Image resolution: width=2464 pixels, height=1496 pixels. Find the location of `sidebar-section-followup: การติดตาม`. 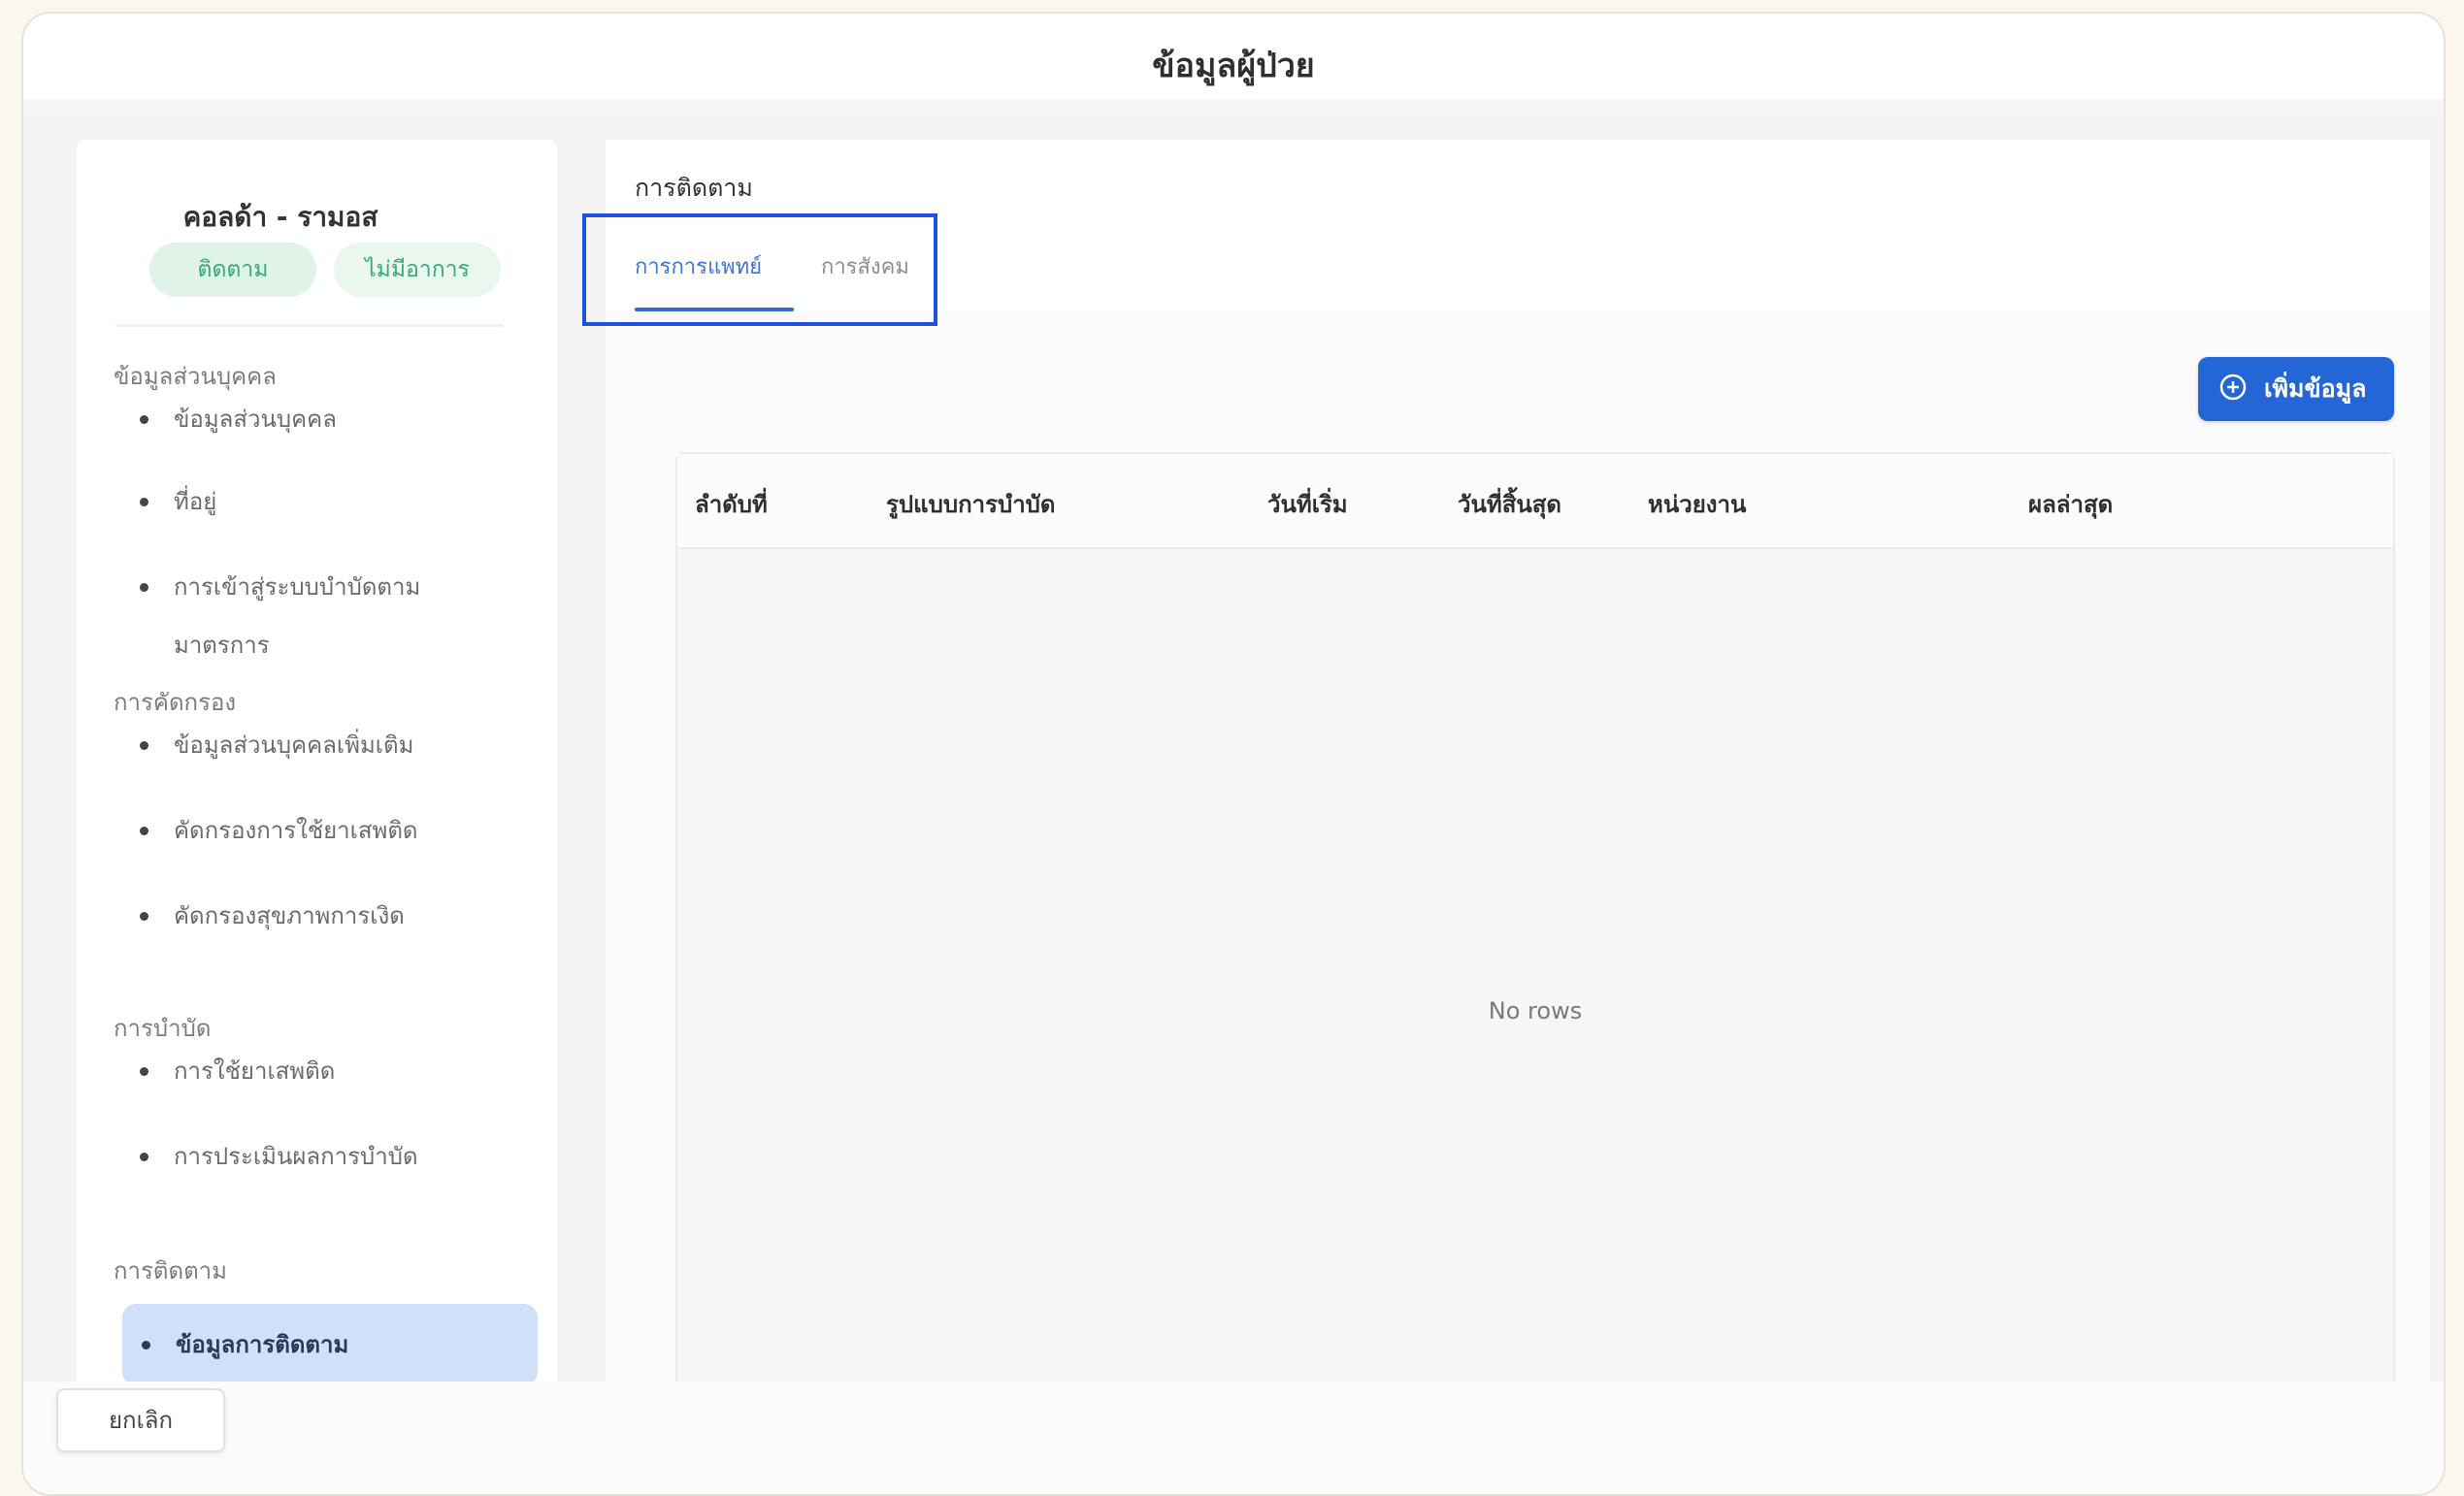

sidebar-section-followup: การติดตาม is located at coordinates (171, 1271).